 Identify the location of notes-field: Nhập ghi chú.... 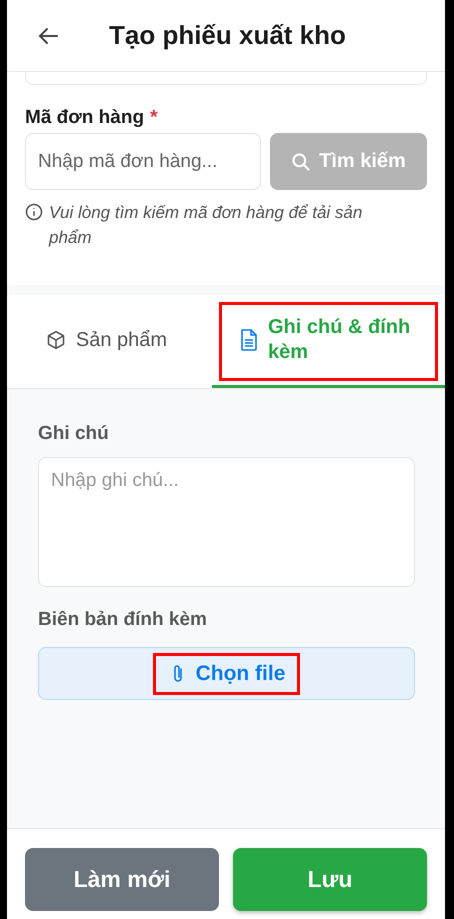
(226, 522).